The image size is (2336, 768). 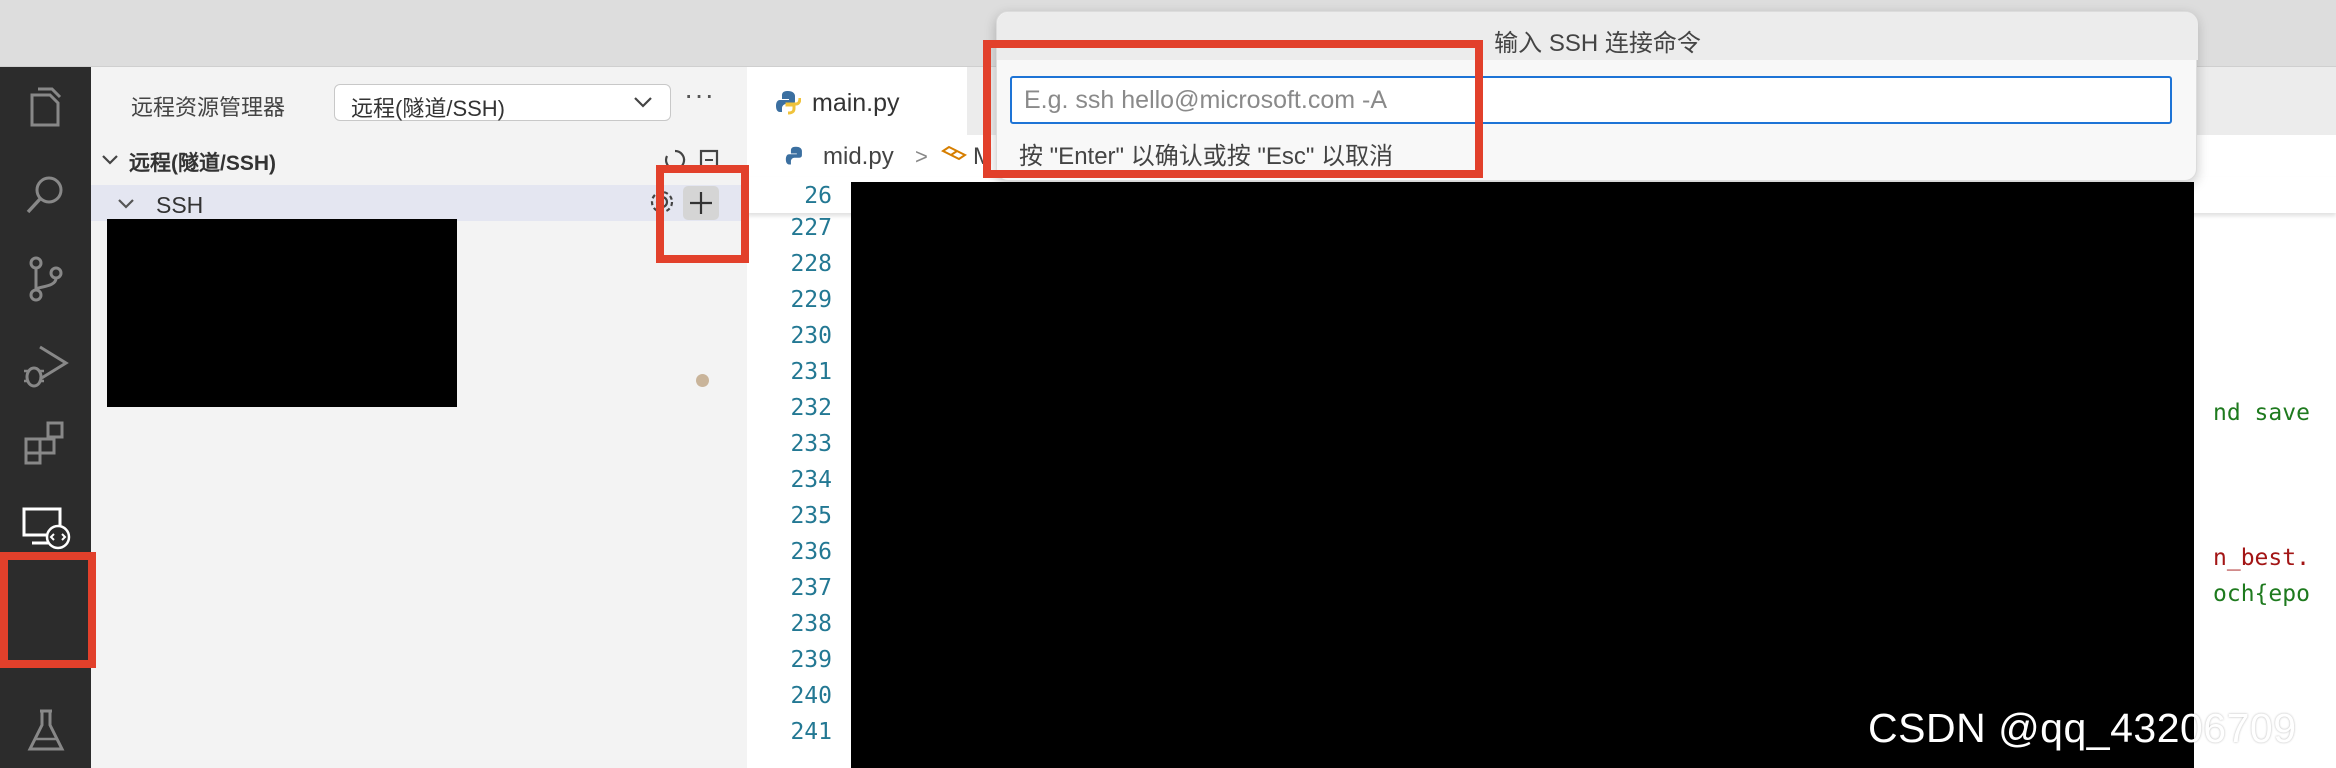 What do you see at coordinates (208, 107) in the screenshot?
I see `sidebar-title: 远程资源管理器` at bounding box center [208, 107].